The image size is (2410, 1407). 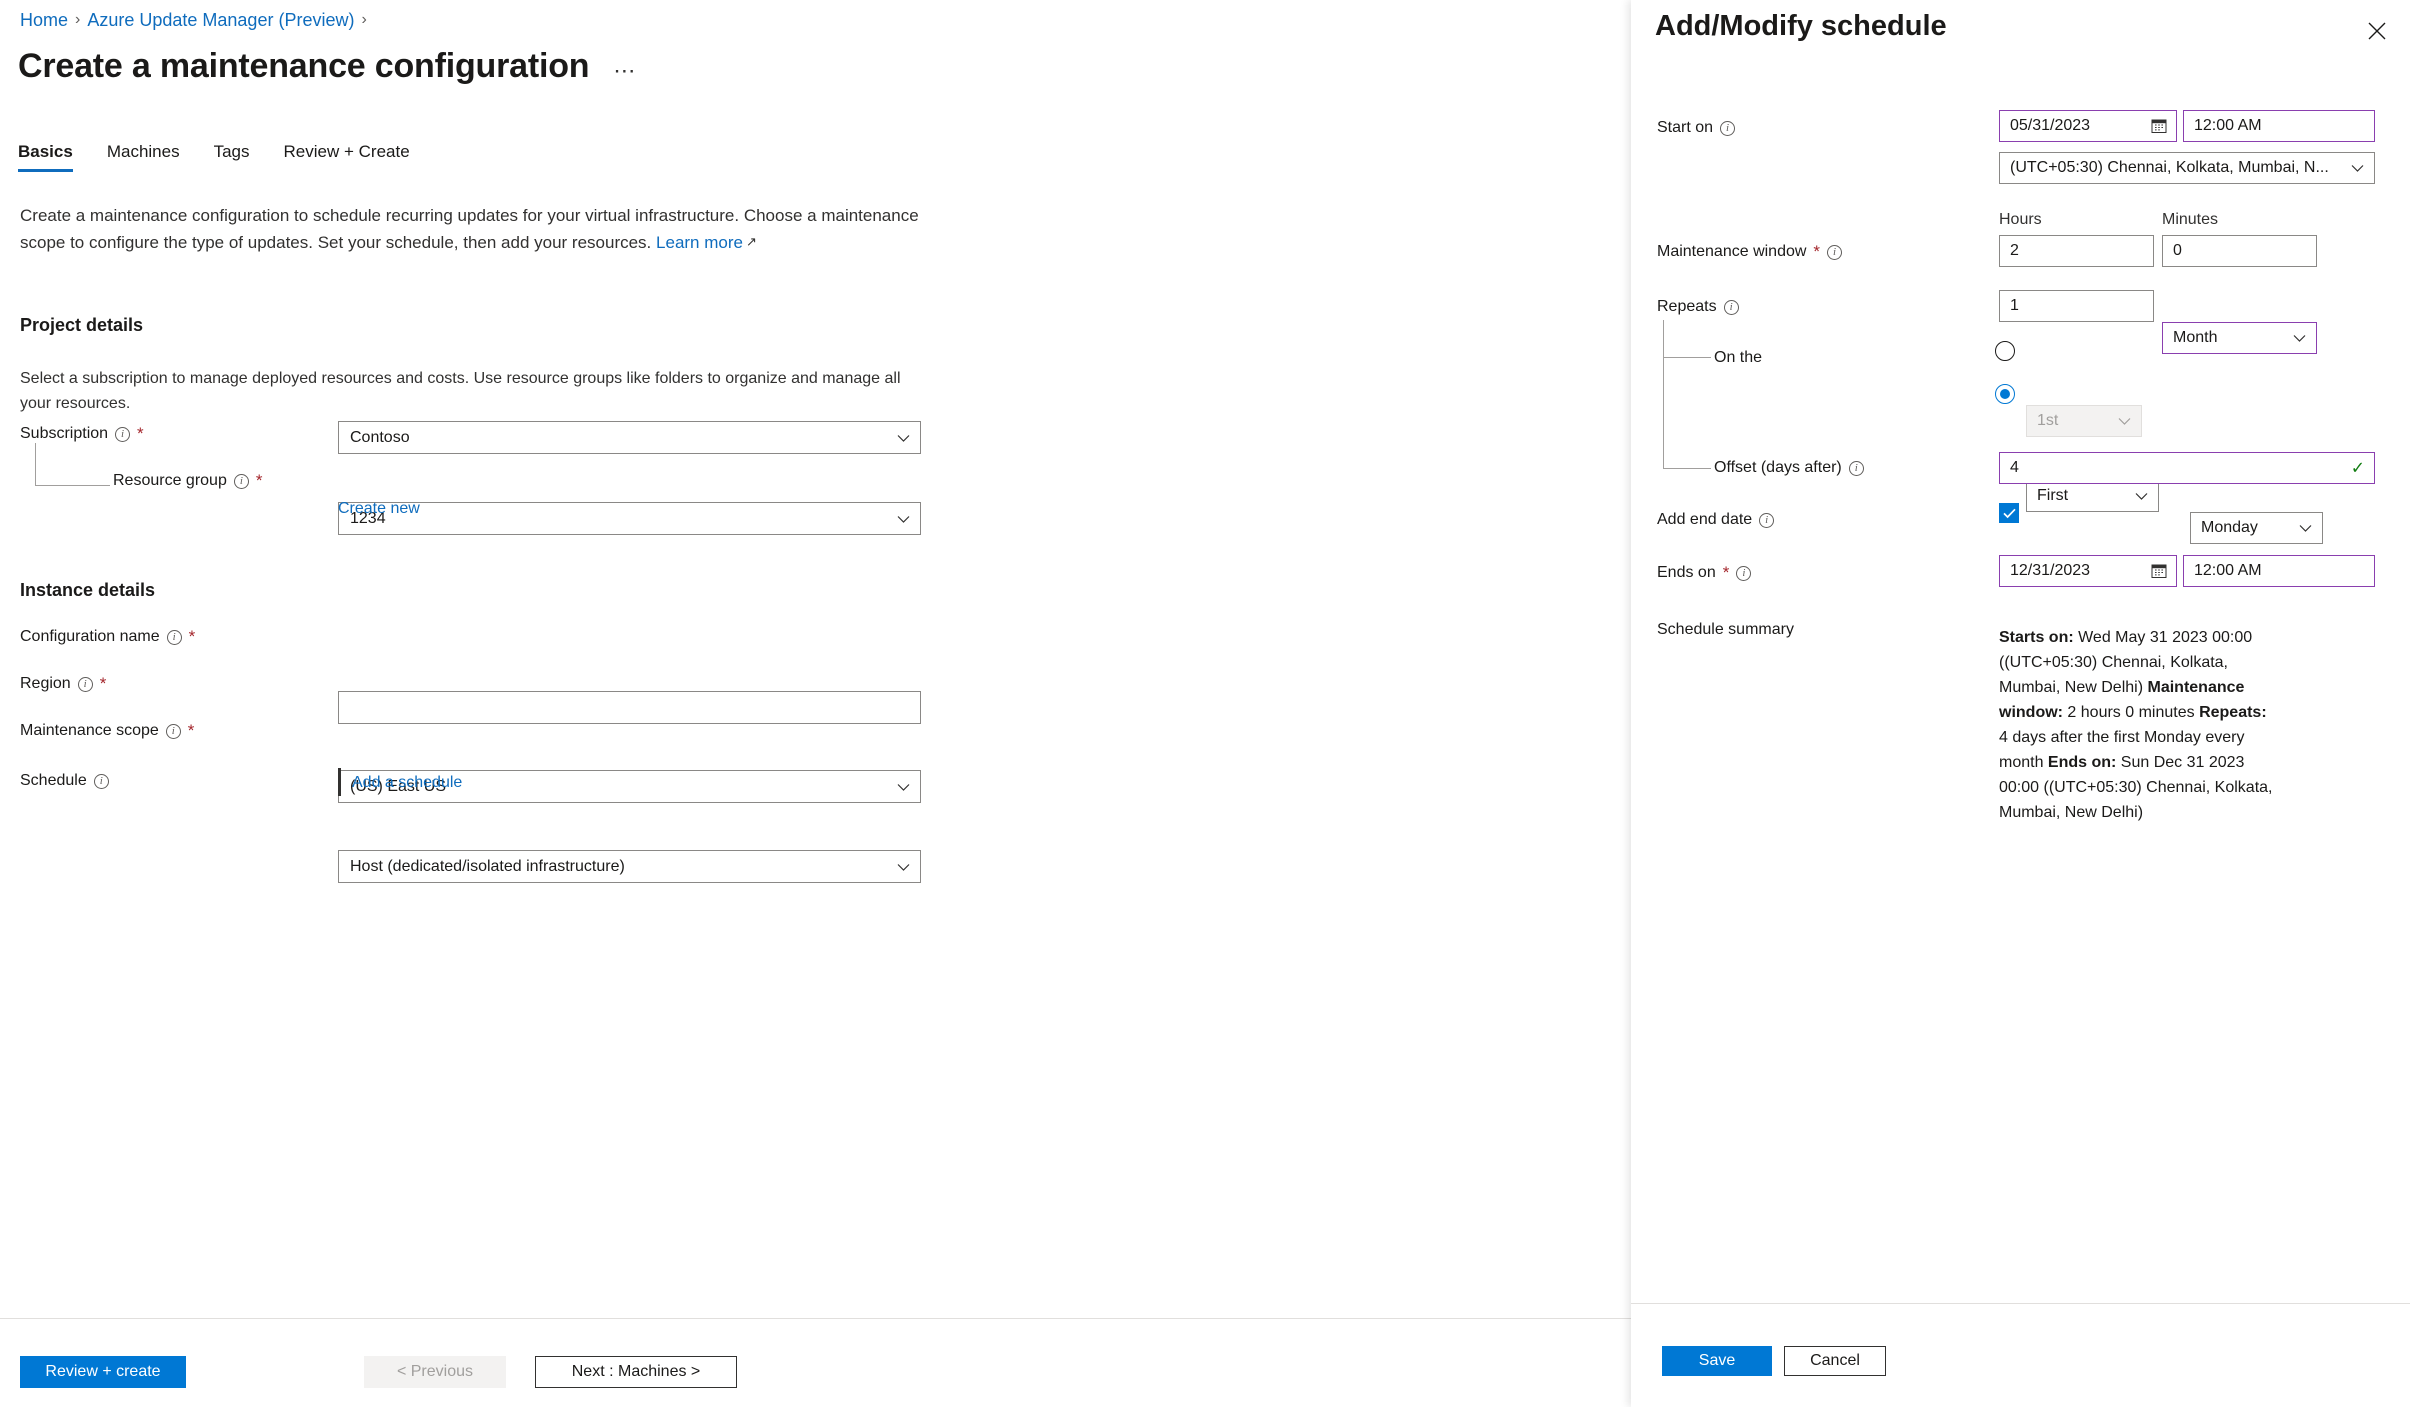 What do you see at coordinates (2014, 467) in the screenshot?
I see `offset-value: 4` at bounding box center [2014, 467].